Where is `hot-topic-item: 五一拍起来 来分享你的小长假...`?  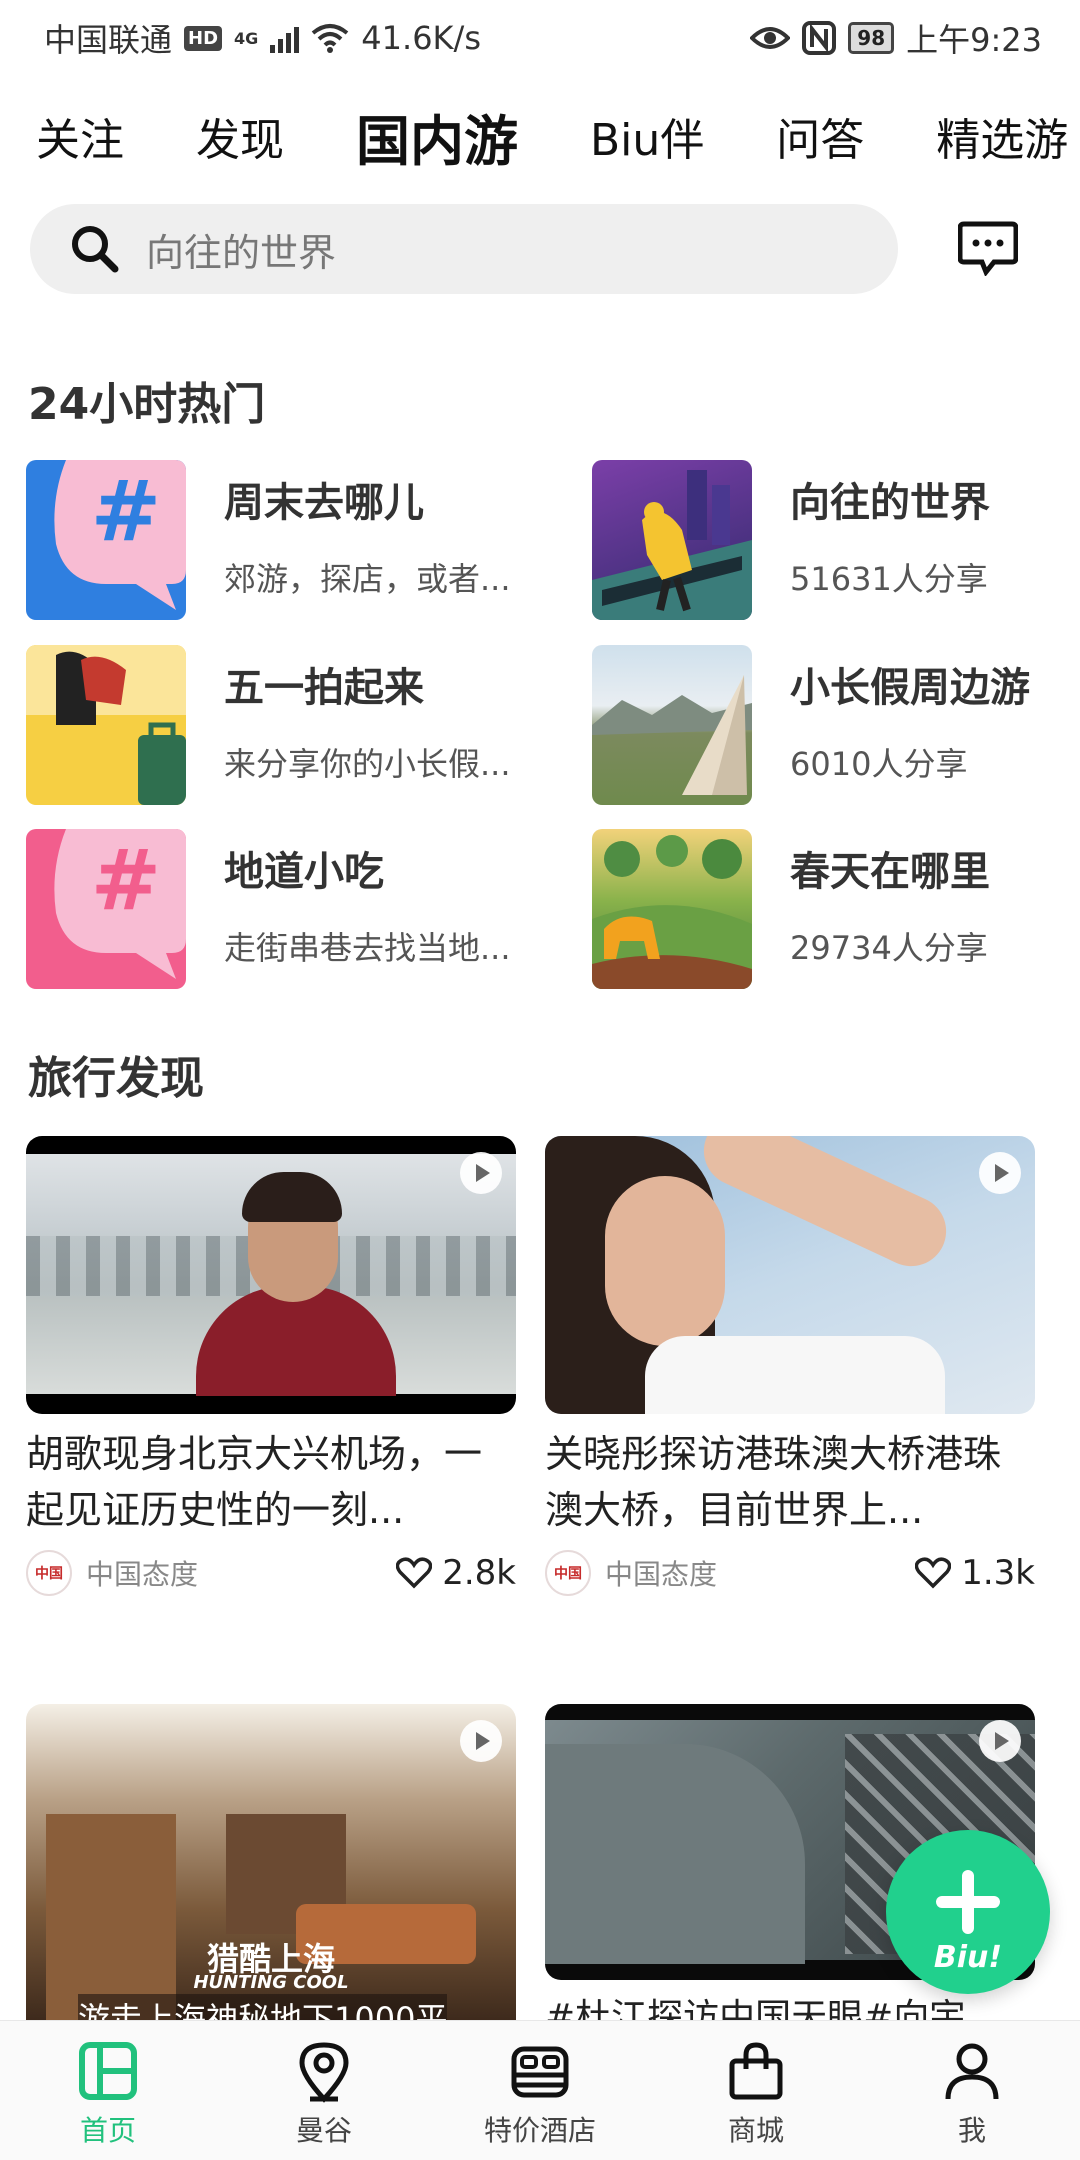
hot-topic-item: 五一拍起来 来分享你的小长假... is located at coordinates (296, 725).